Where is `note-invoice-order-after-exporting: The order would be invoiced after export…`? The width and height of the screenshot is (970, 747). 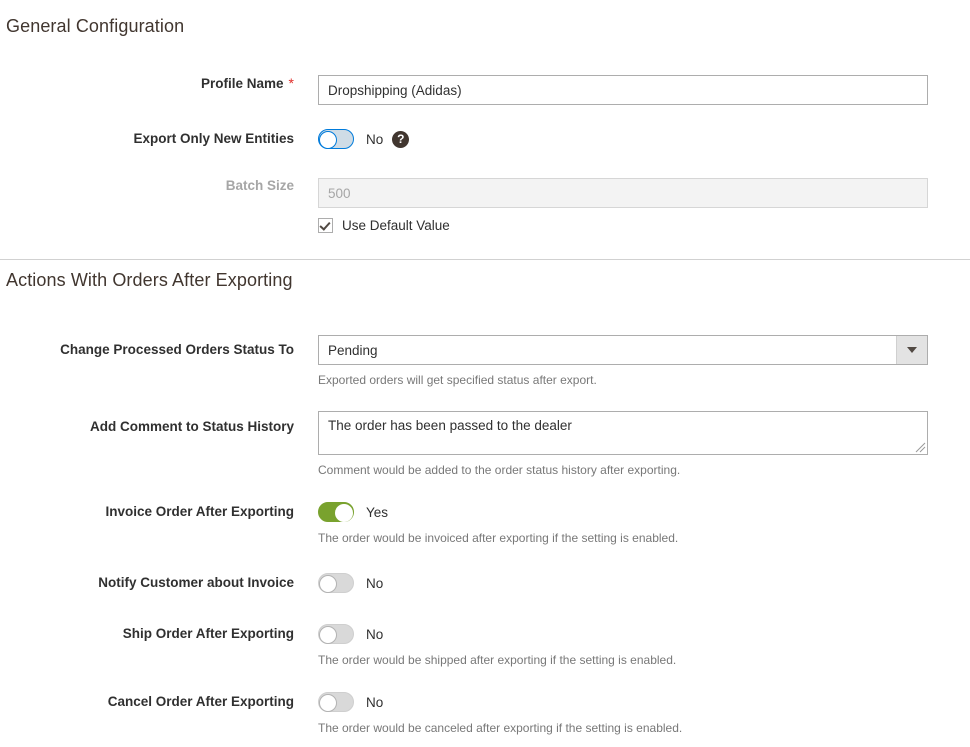 note-invoice-order-after-exporting: The order would be invoiced after export… is located at coordinates (498, 538).